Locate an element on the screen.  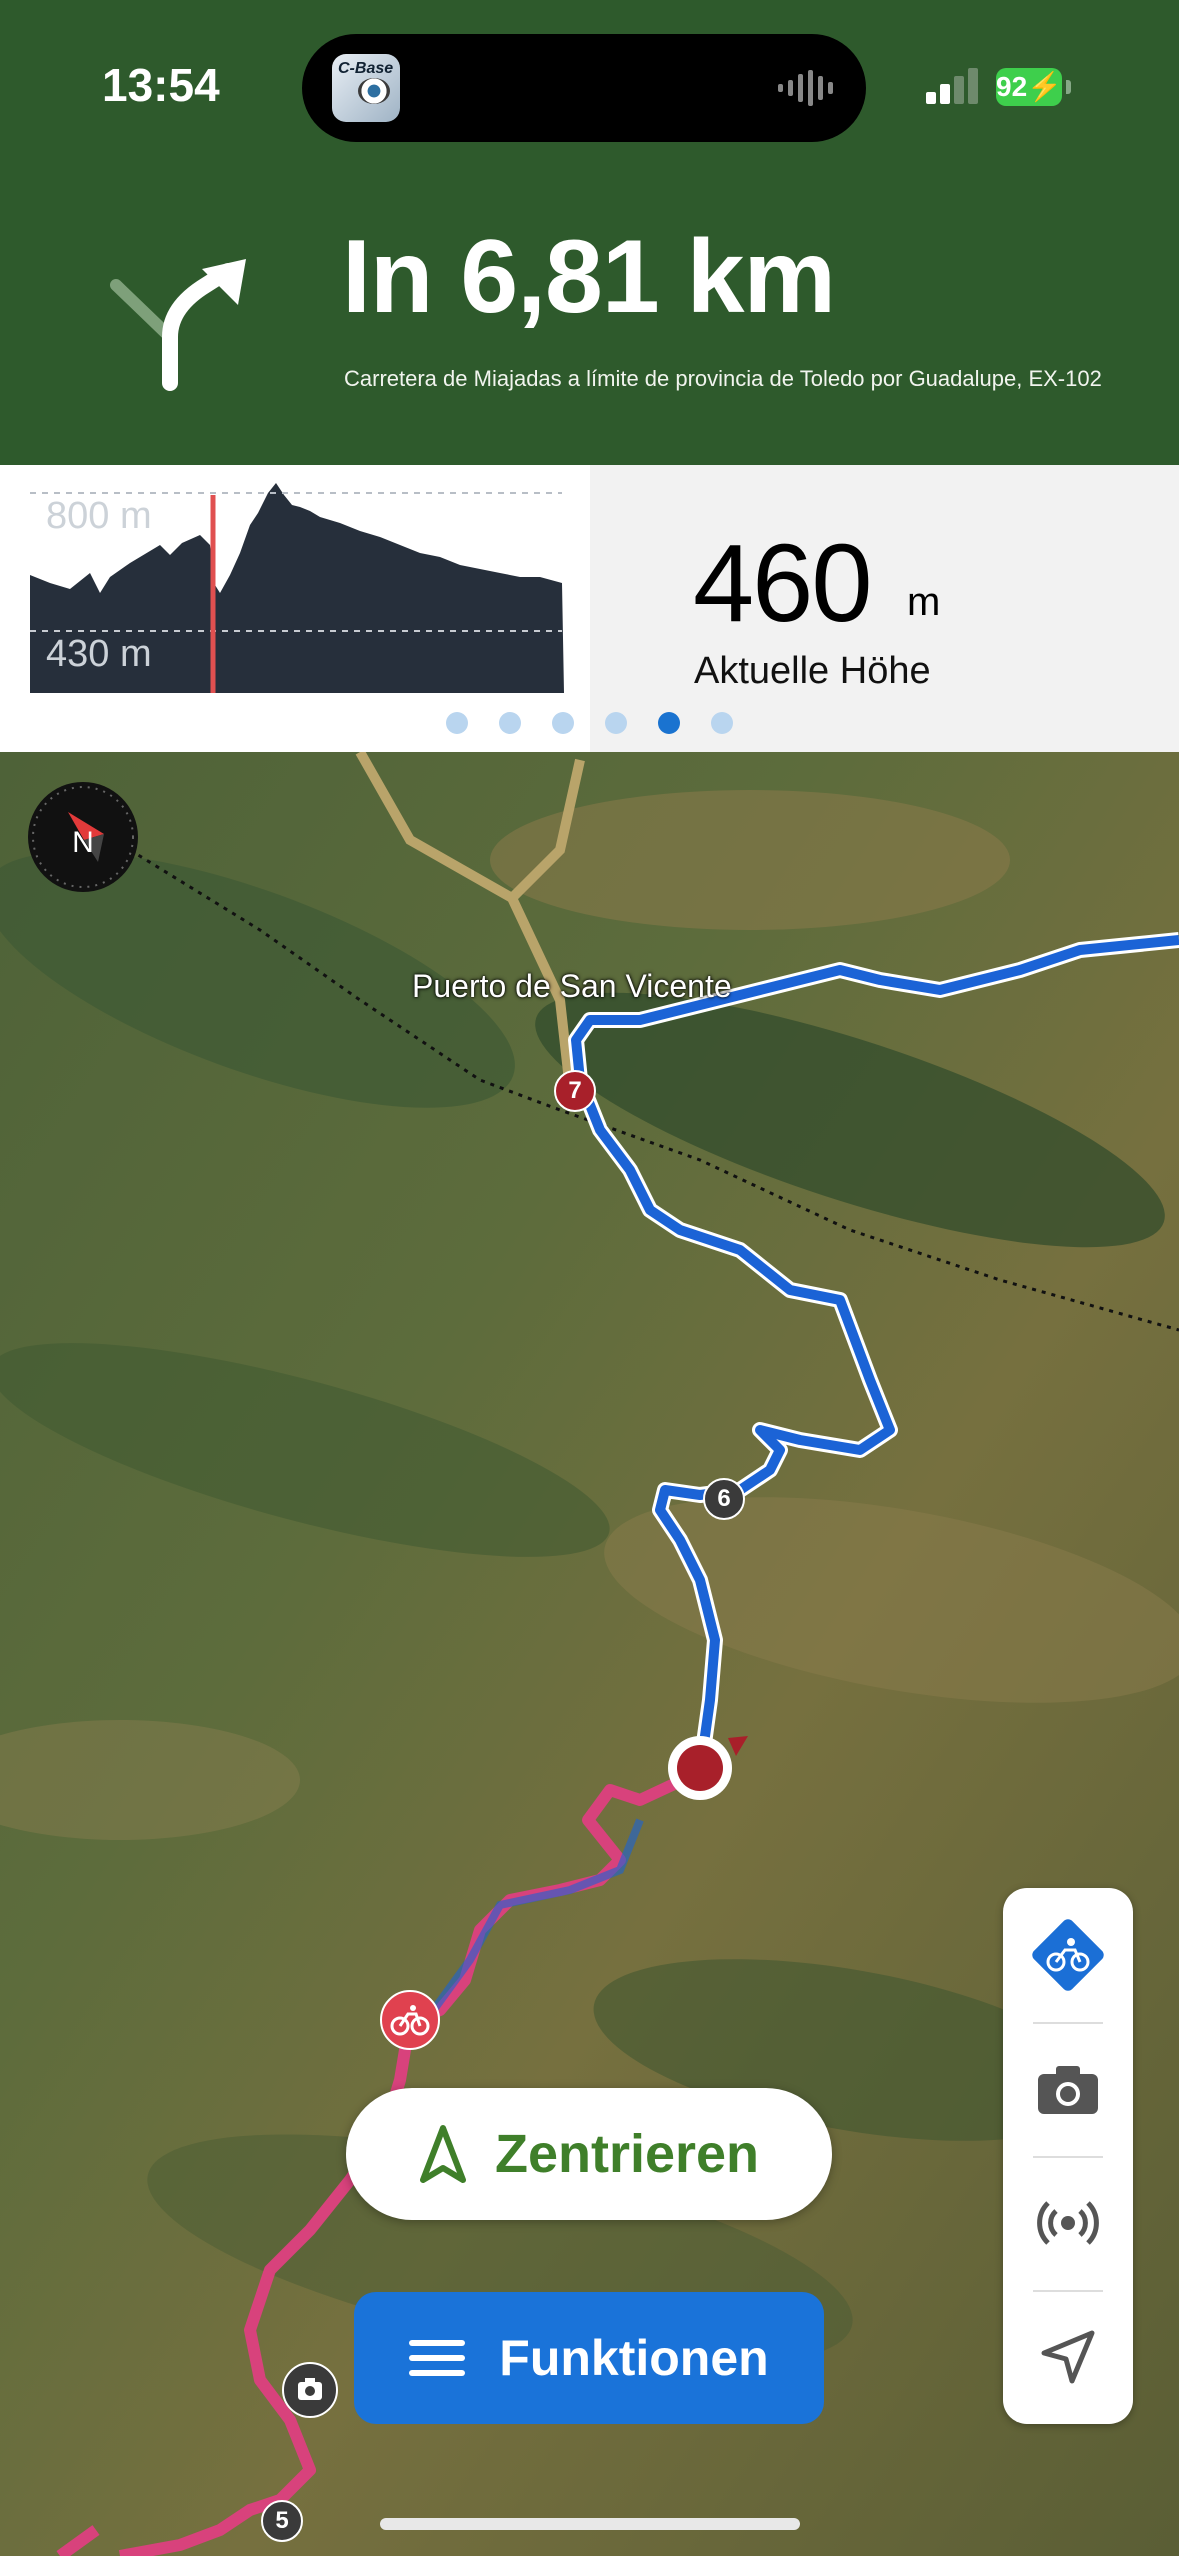
elevation-profile: 800 m 430 m is located at coordinates (295, 608).